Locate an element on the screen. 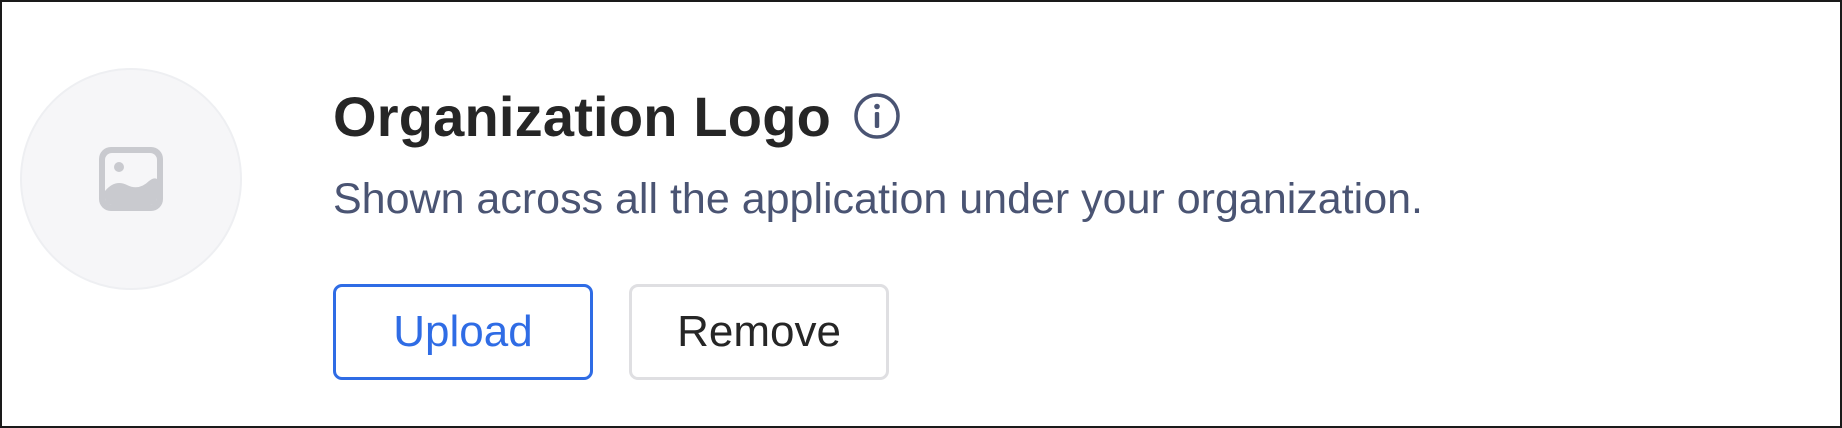 Image resolution: width=1842 pixels, height=428 pixels. upload-button: Upload is located at coordinates (463, 331).